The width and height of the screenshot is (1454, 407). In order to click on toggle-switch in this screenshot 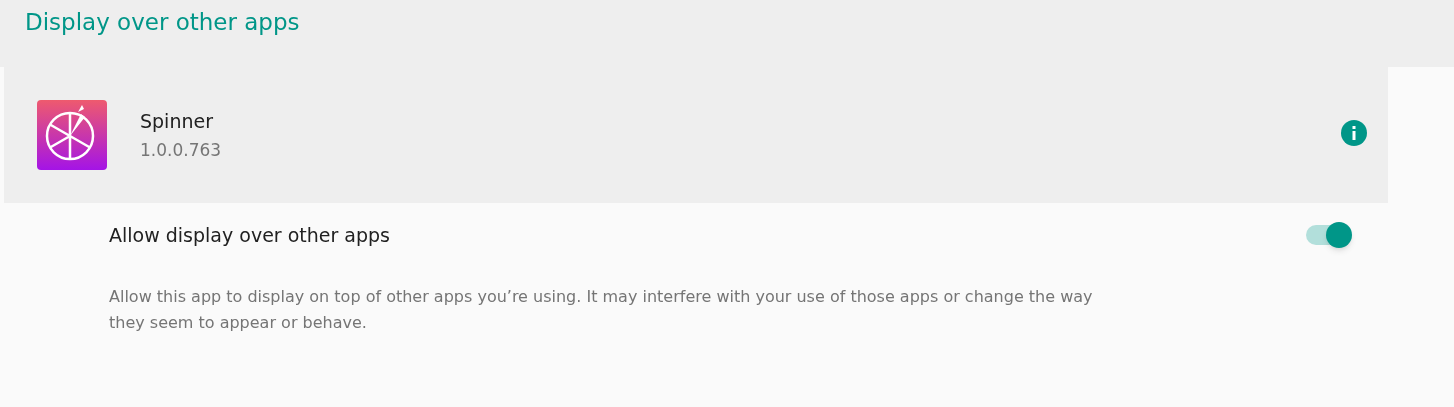, I will do `click(1329, 235)`.